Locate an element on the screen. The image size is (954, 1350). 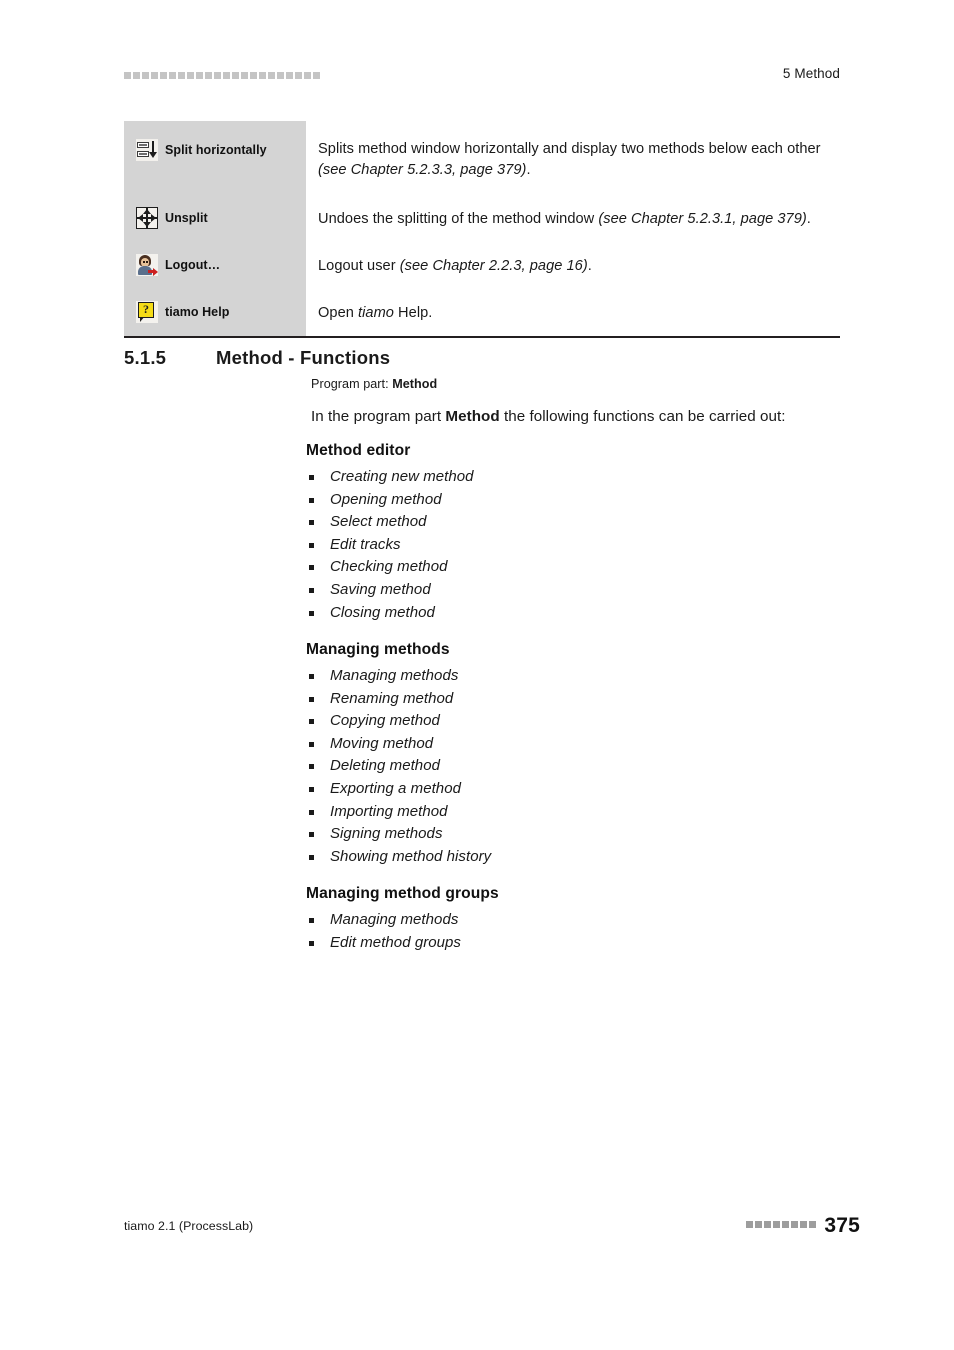
description-tail: Help. is located at coordinates (413, 313).